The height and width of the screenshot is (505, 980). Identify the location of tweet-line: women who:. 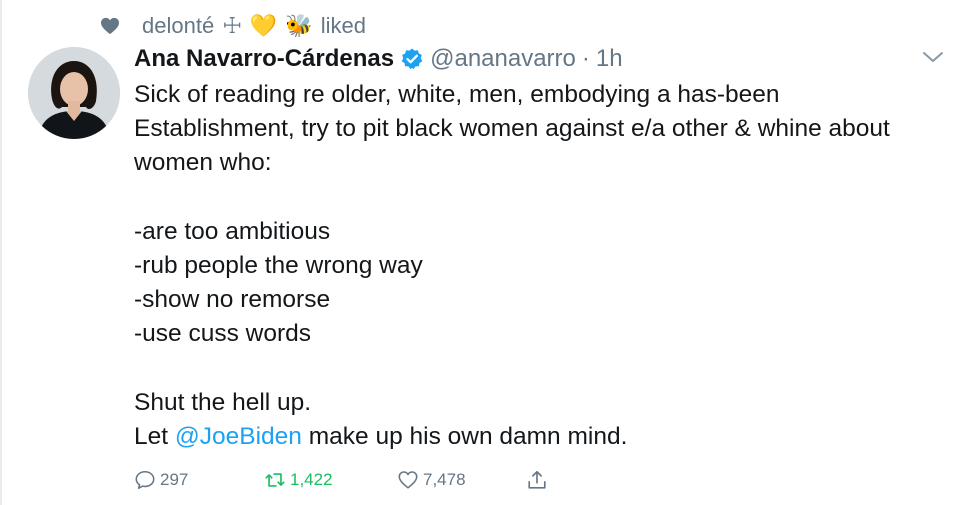
(203, 163).